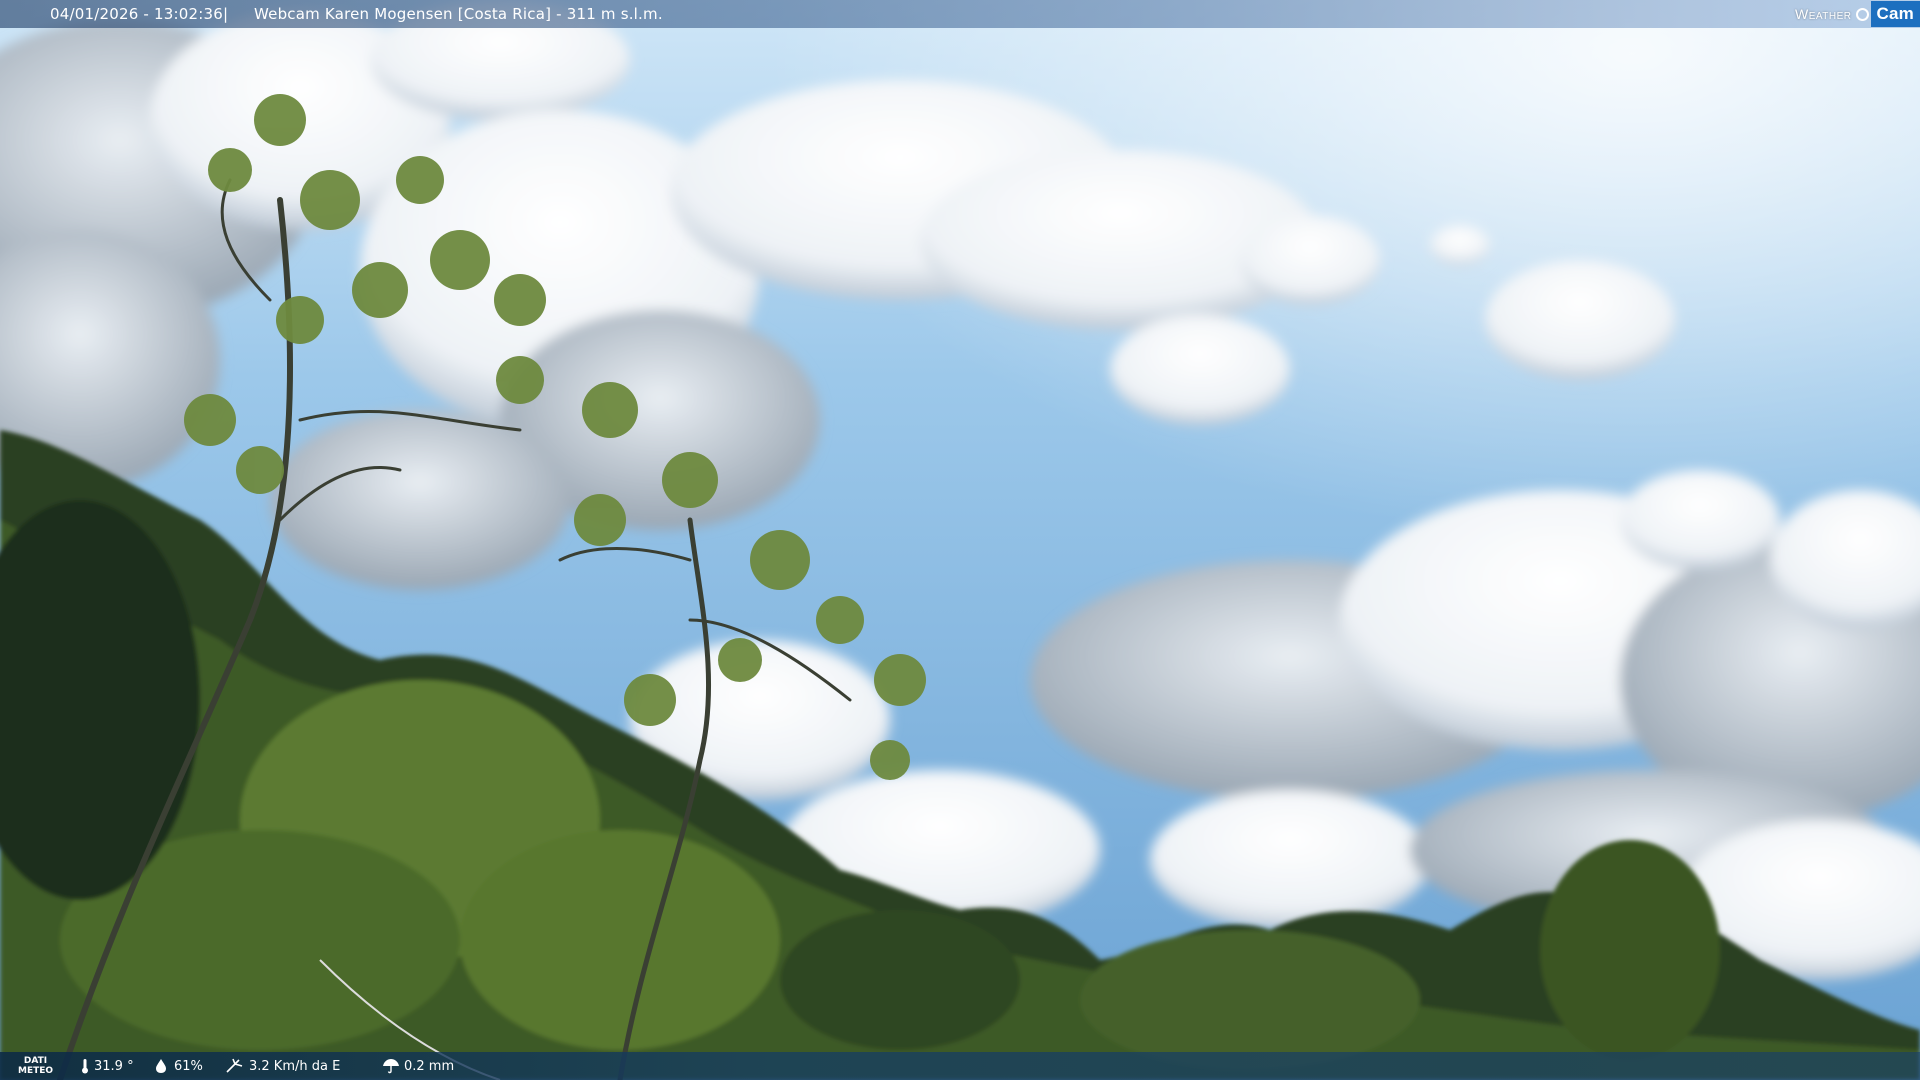  What do you see at coordinates (1862, 14) in the screenshot?
I see `brand-dot-icon` at bounding box center [1862, 14].